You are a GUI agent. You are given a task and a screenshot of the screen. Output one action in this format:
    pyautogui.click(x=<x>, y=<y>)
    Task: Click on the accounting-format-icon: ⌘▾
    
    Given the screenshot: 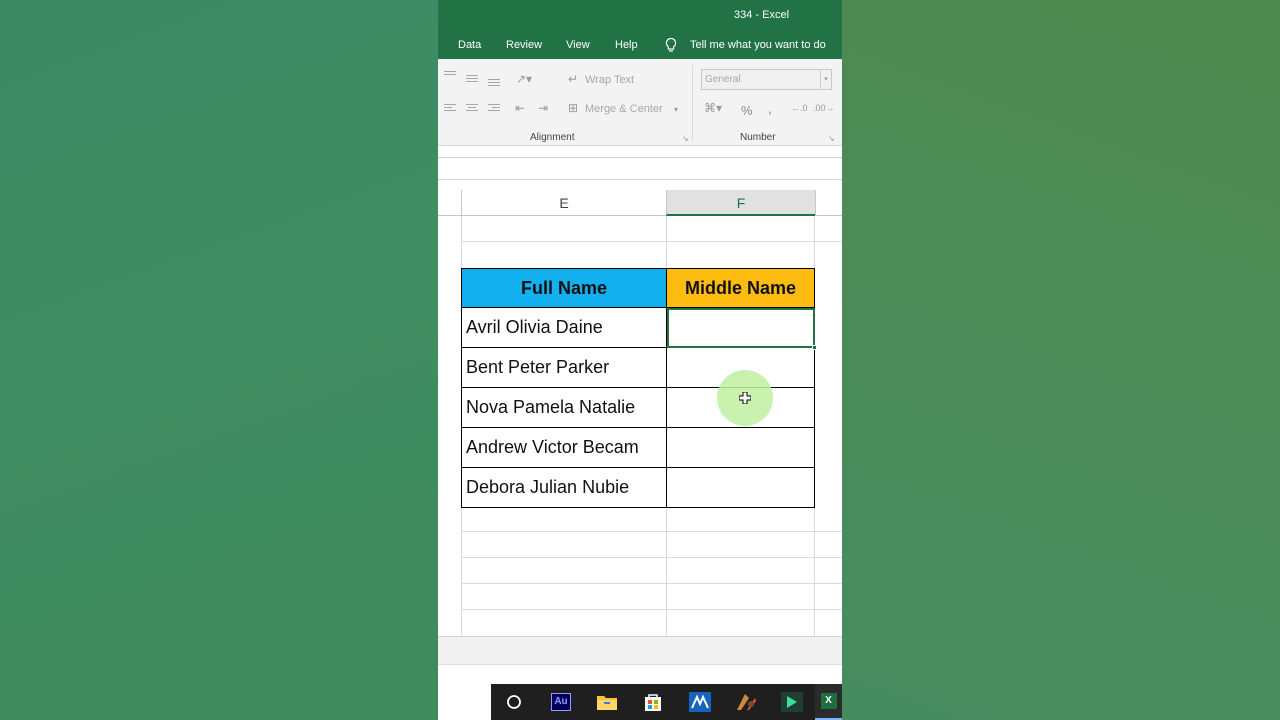 What is the action you would take?
    pyautogui.click(x=713, y=108)
    